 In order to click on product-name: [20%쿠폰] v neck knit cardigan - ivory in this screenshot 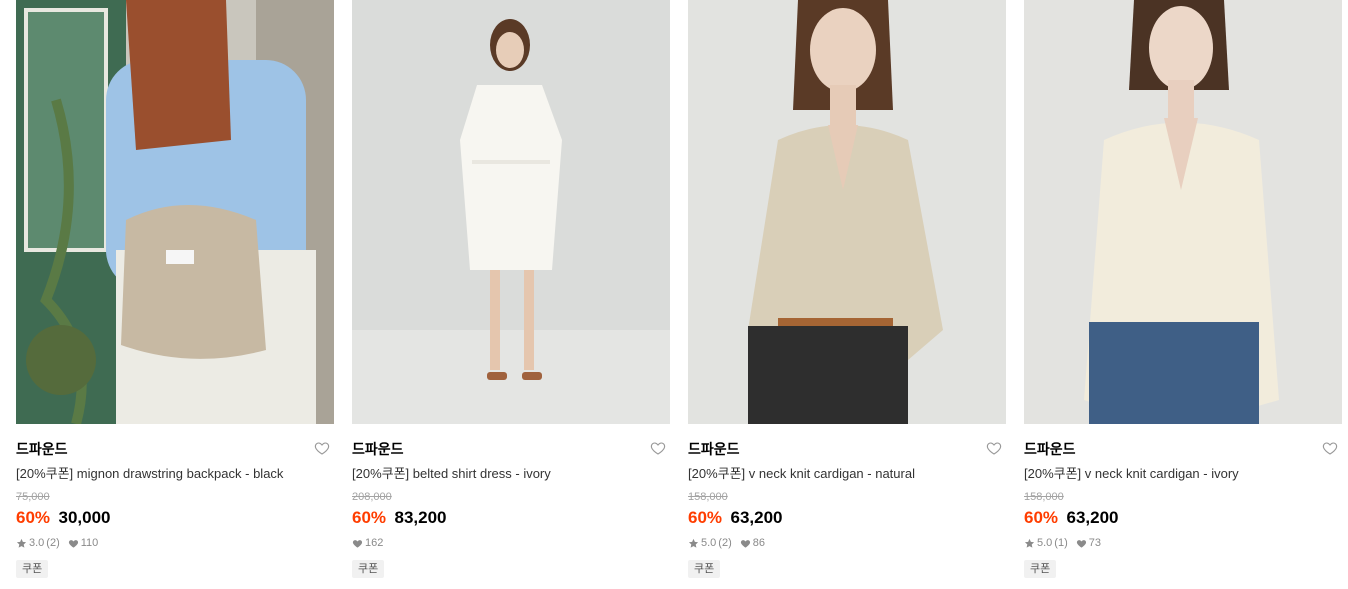, I will do `click(1183, 474)`.